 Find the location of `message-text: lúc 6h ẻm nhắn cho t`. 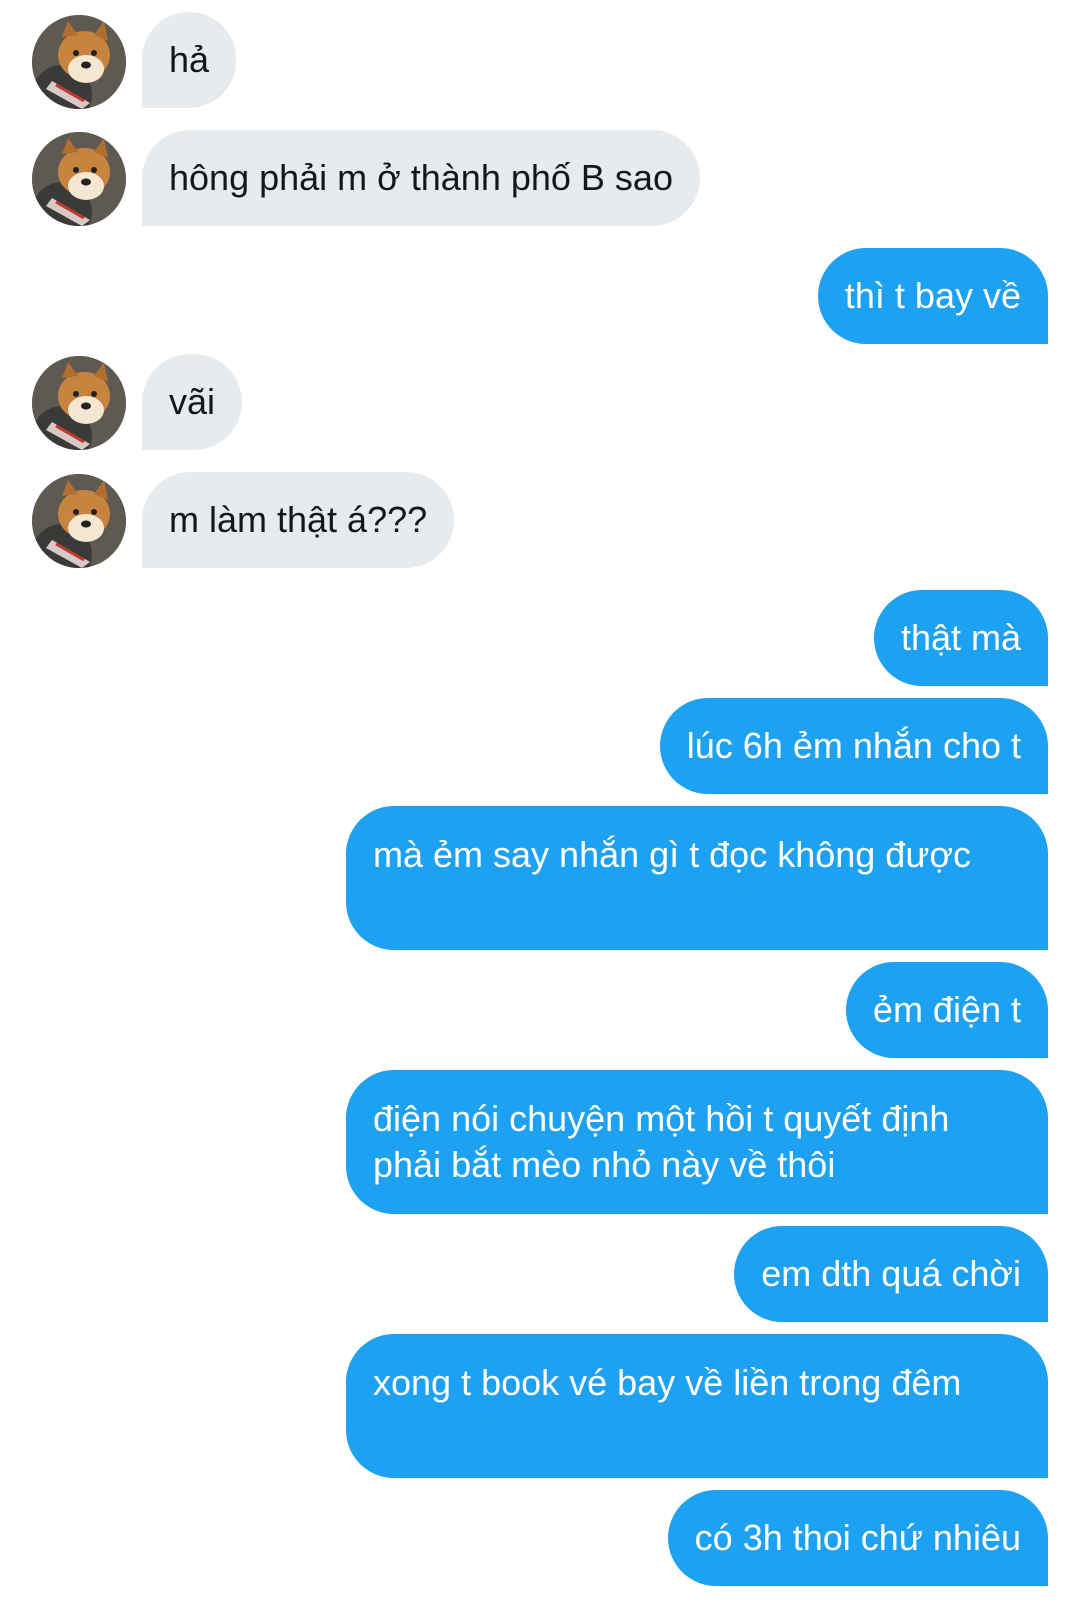

message-text: lúc 6h ẻm nhắn cho t is located at coordinates (853, 745).